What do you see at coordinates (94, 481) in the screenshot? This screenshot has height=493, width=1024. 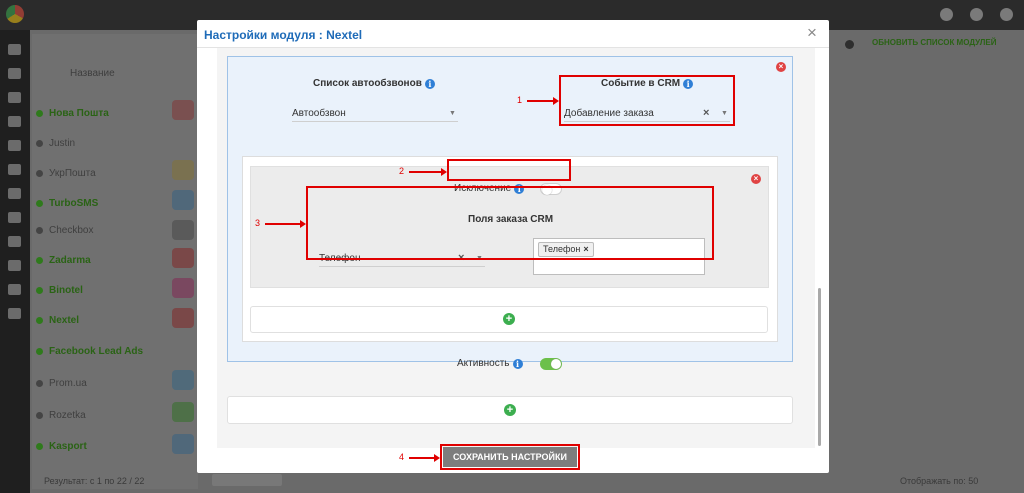 I see `results-counter: Результат: с 1 по 22 / 22` at bounding box center [94, 481].